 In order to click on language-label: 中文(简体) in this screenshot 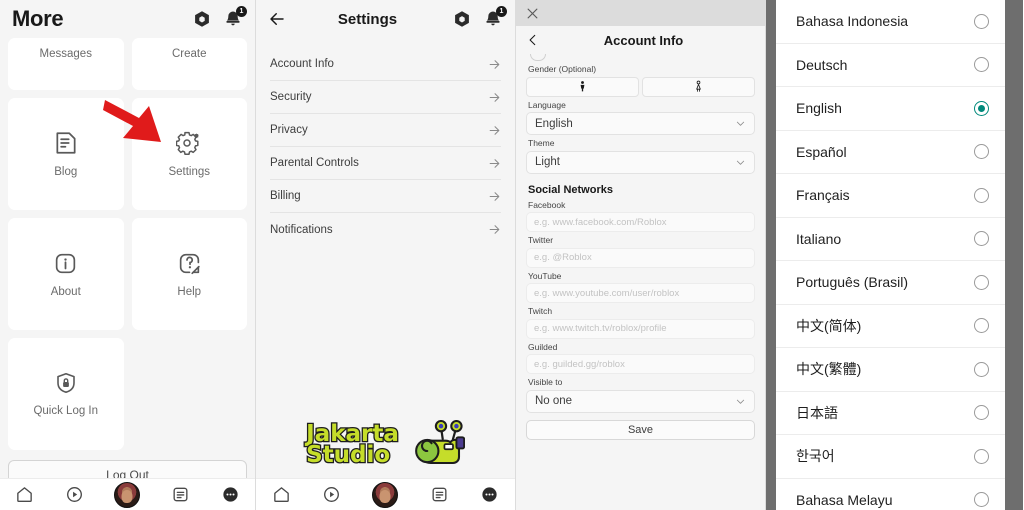, I will do `click(829, 325)`.